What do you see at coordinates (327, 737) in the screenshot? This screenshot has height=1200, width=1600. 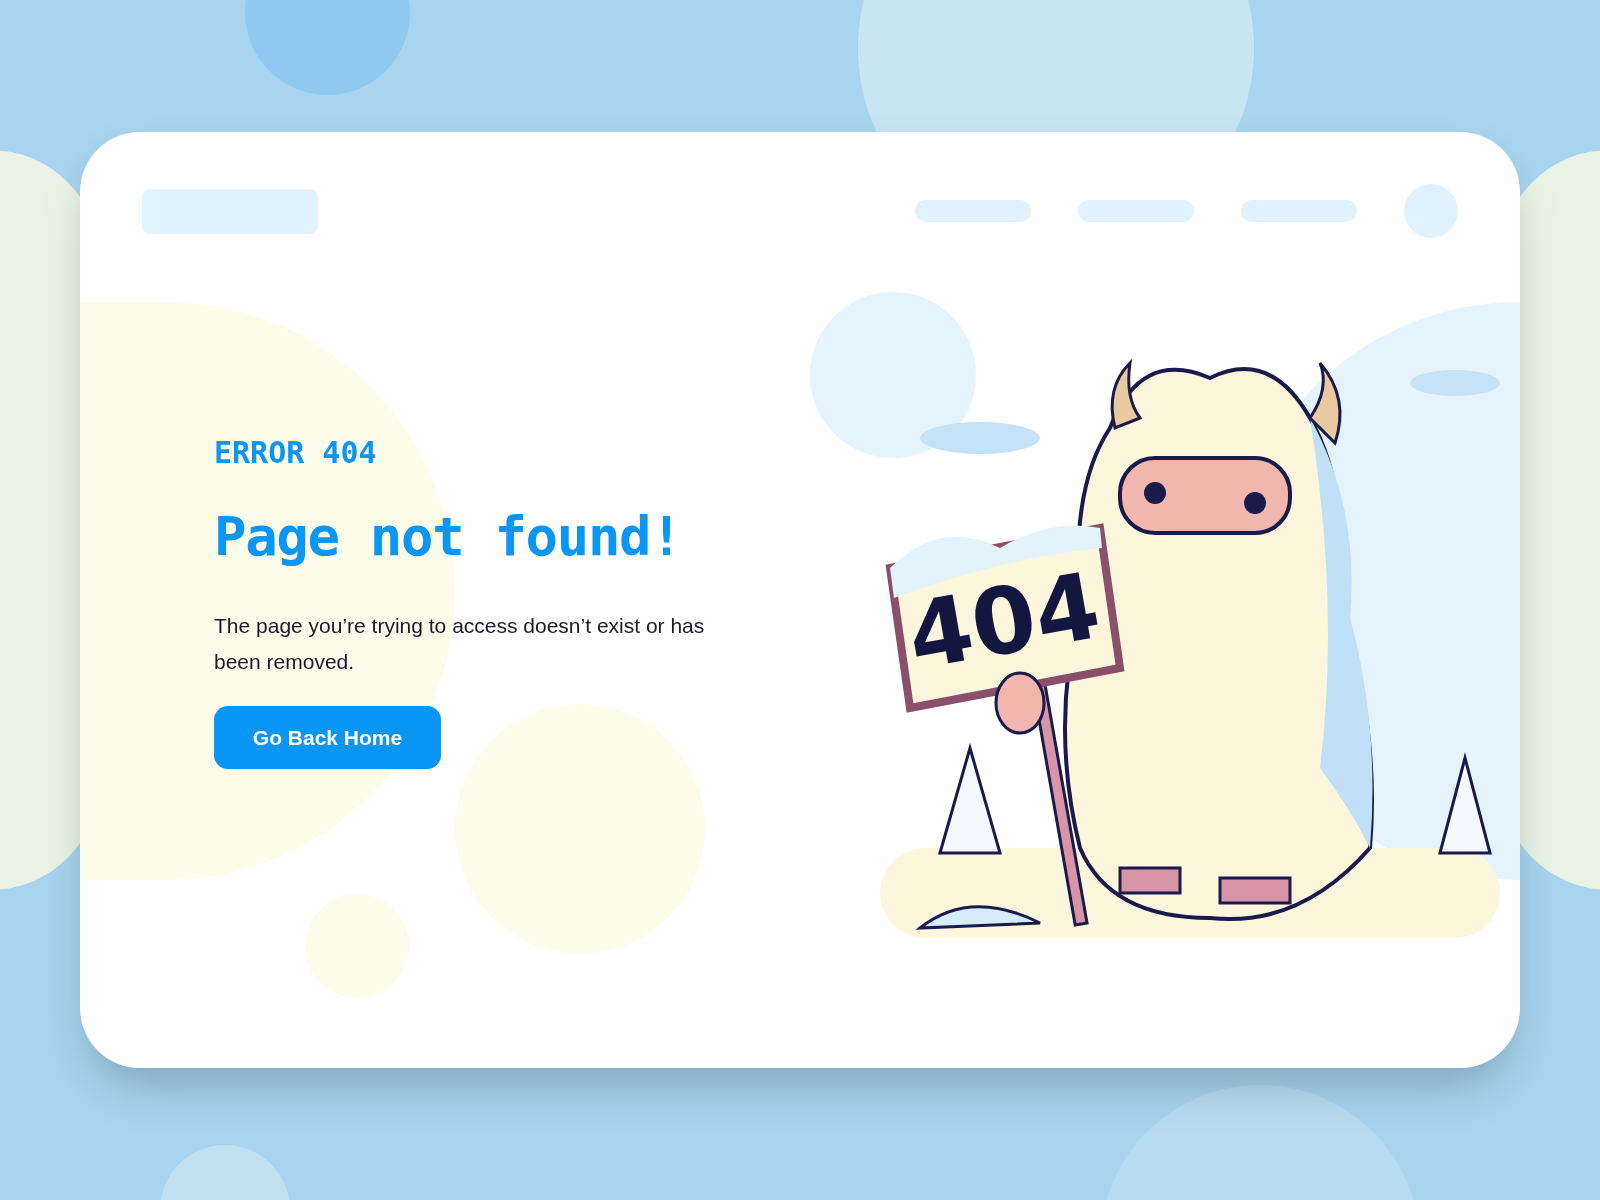 I see `go-back-home-button: Go Back Home` at bounding box center [327, 737].